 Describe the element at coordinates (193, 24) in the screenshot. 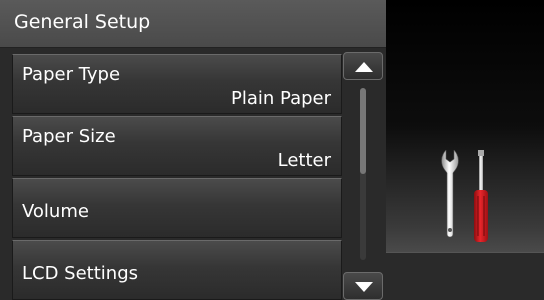

I see `header-bar: General Setup` at that location.